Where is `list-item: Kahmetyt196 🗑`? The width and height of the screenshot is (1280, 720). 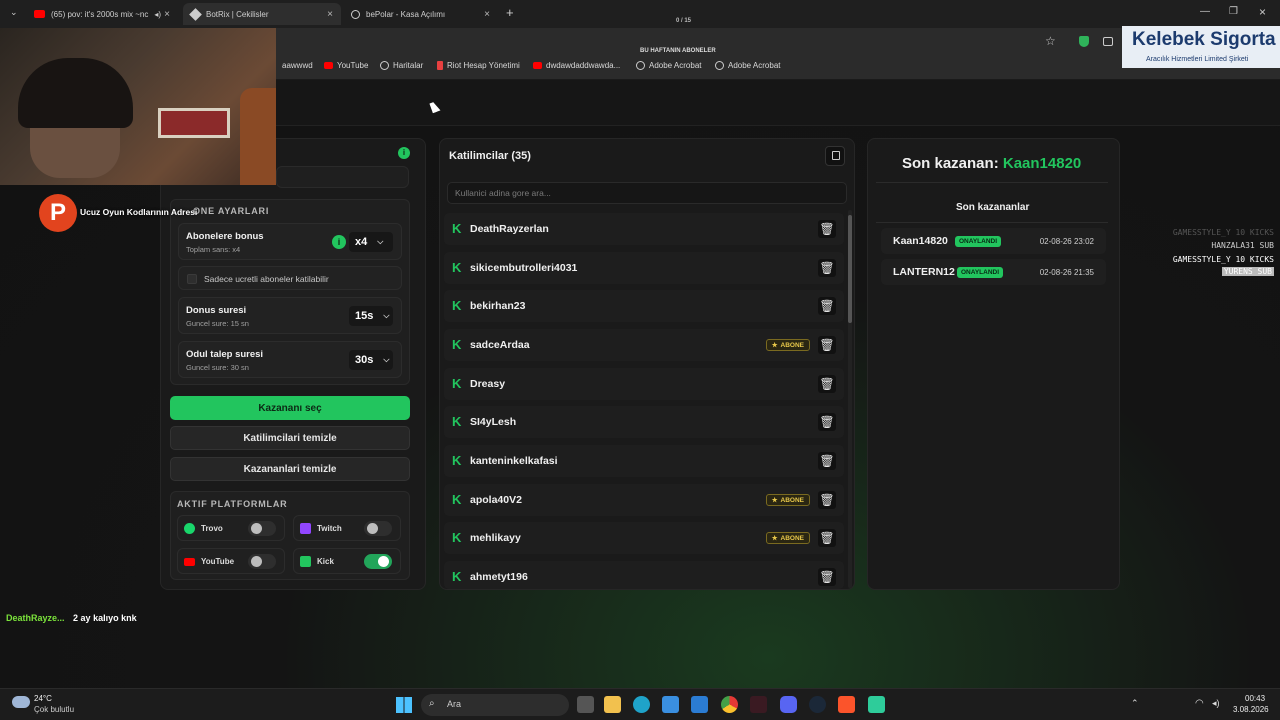 list-item: Kahmetyt196 🗑 is located at coordinates (644, 575).